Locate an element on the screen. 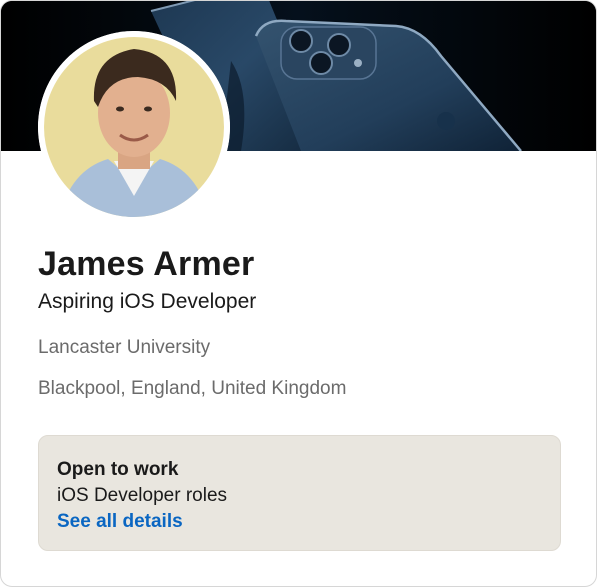 This screenshot has width=597, height=587. avatar is located at coordinates (134, 127).